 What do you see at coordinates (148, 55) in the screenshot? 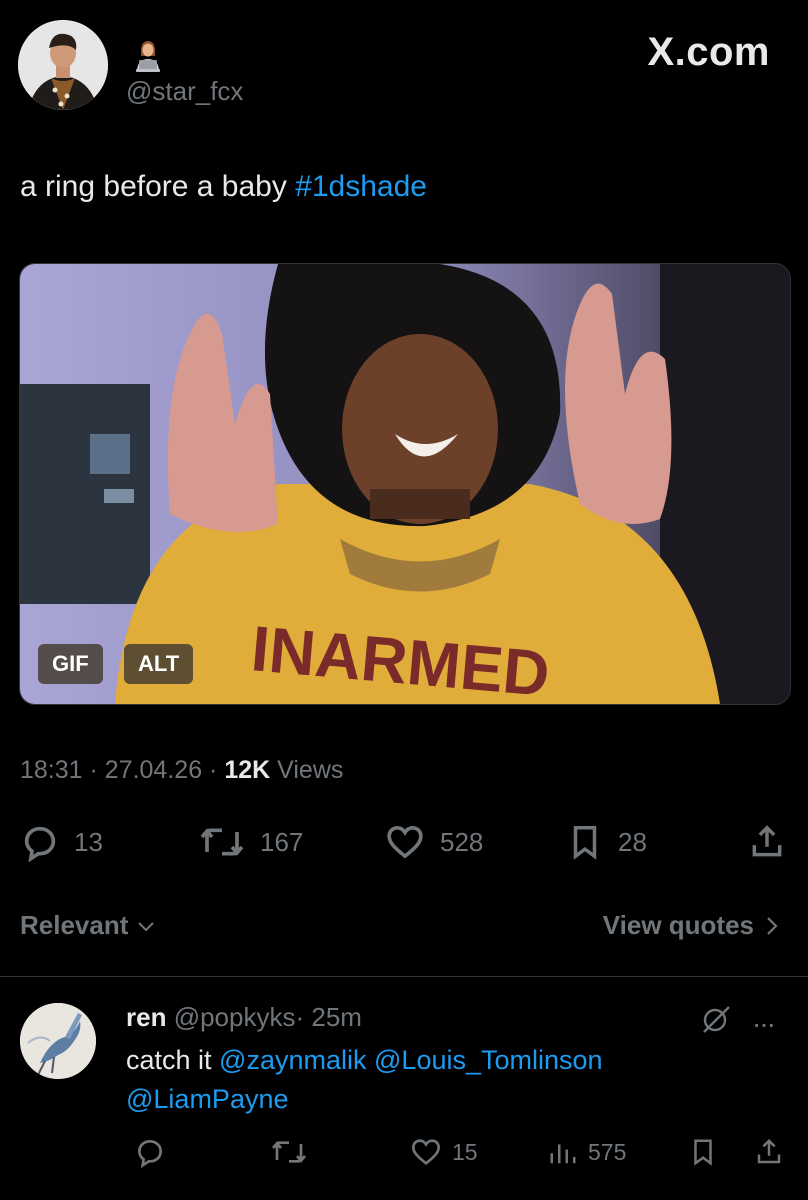
I see `person-laptop-emoji-icon` at bounding box center [148, 55].